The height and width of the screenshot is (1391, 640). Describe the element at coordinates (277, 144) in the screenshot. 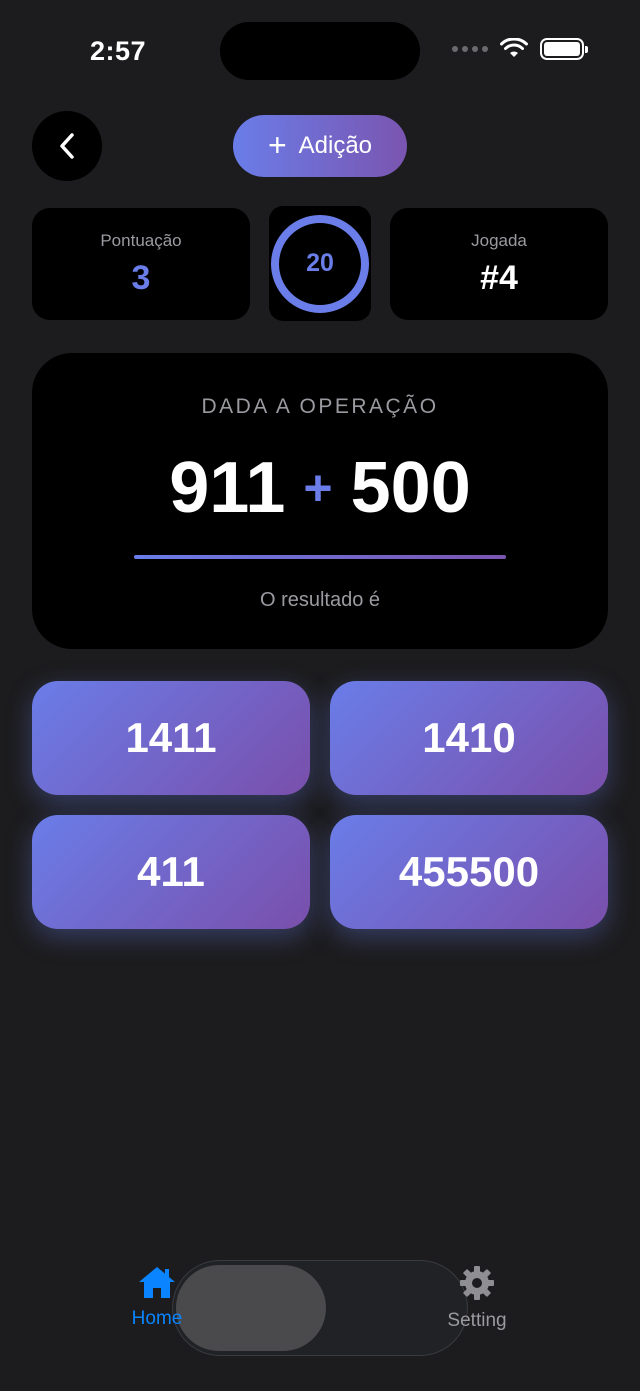

I see `plus-icon: +` at that location.